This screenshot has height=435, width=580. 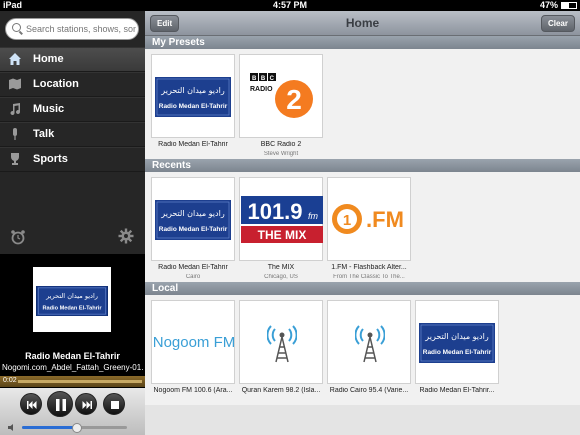 I want to click on section-header-local: Local, so click(x=362, y=288).